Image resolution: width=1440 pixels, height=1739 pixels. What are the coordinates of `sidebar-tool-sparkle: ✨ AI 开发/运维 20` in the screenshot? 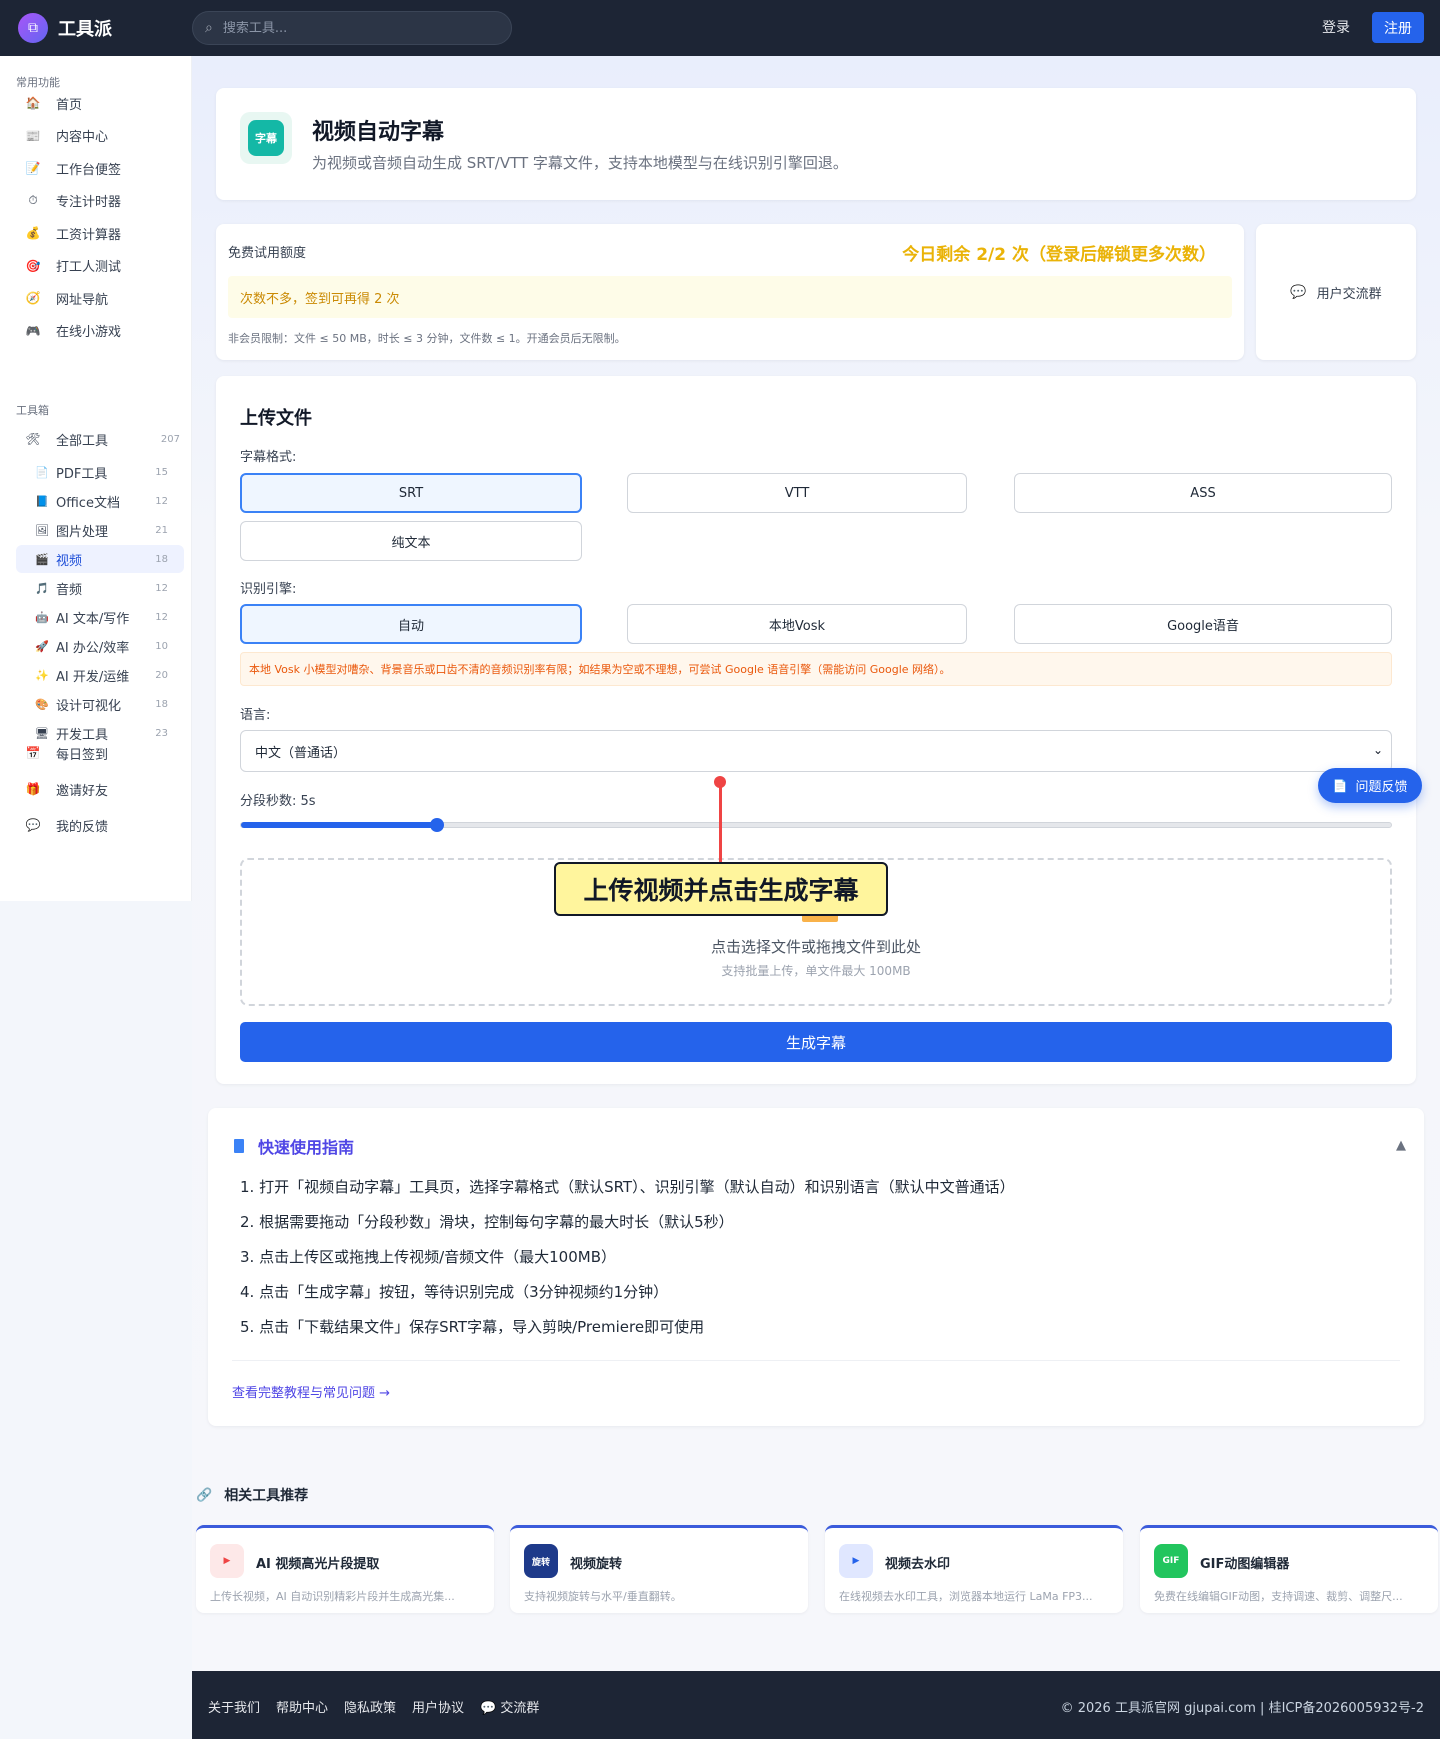 It's located at (100, 675).